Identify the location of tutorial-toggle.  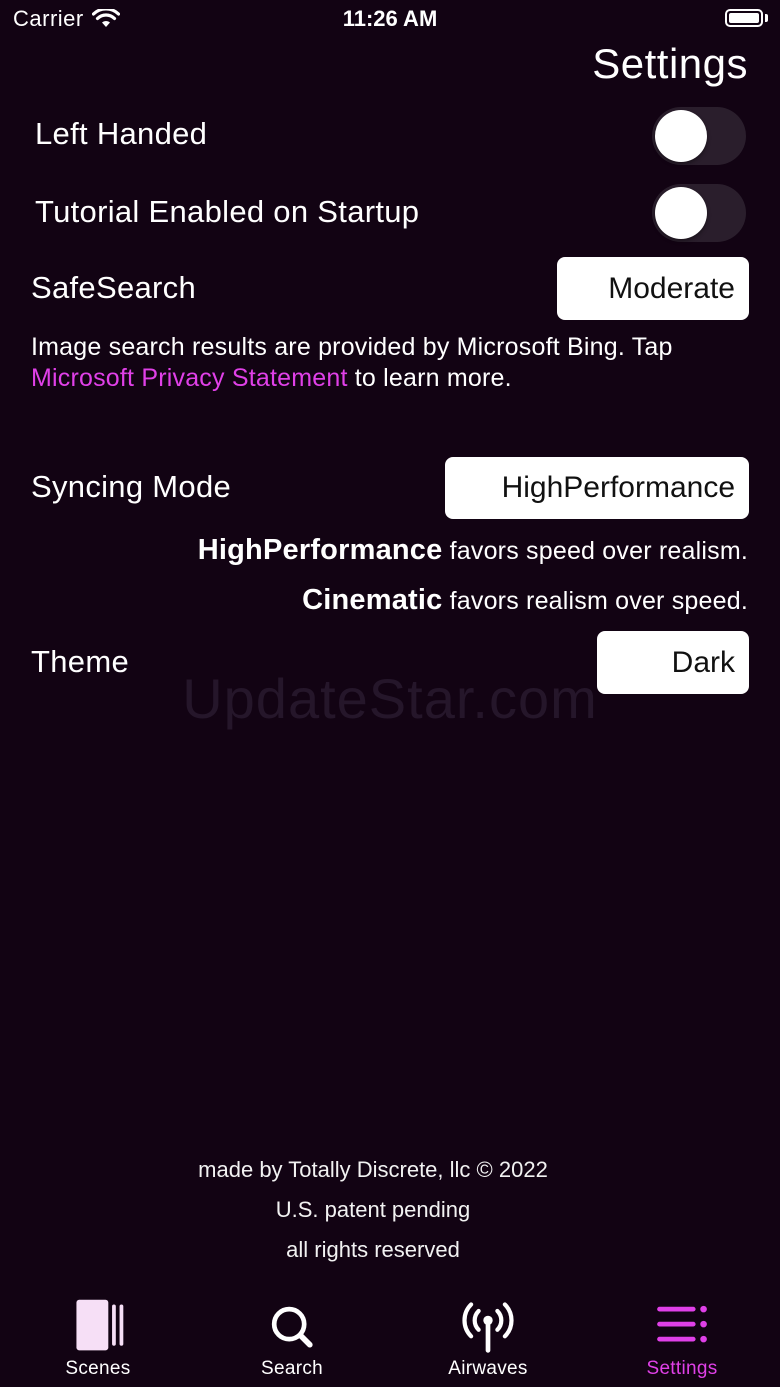
(699, 213).